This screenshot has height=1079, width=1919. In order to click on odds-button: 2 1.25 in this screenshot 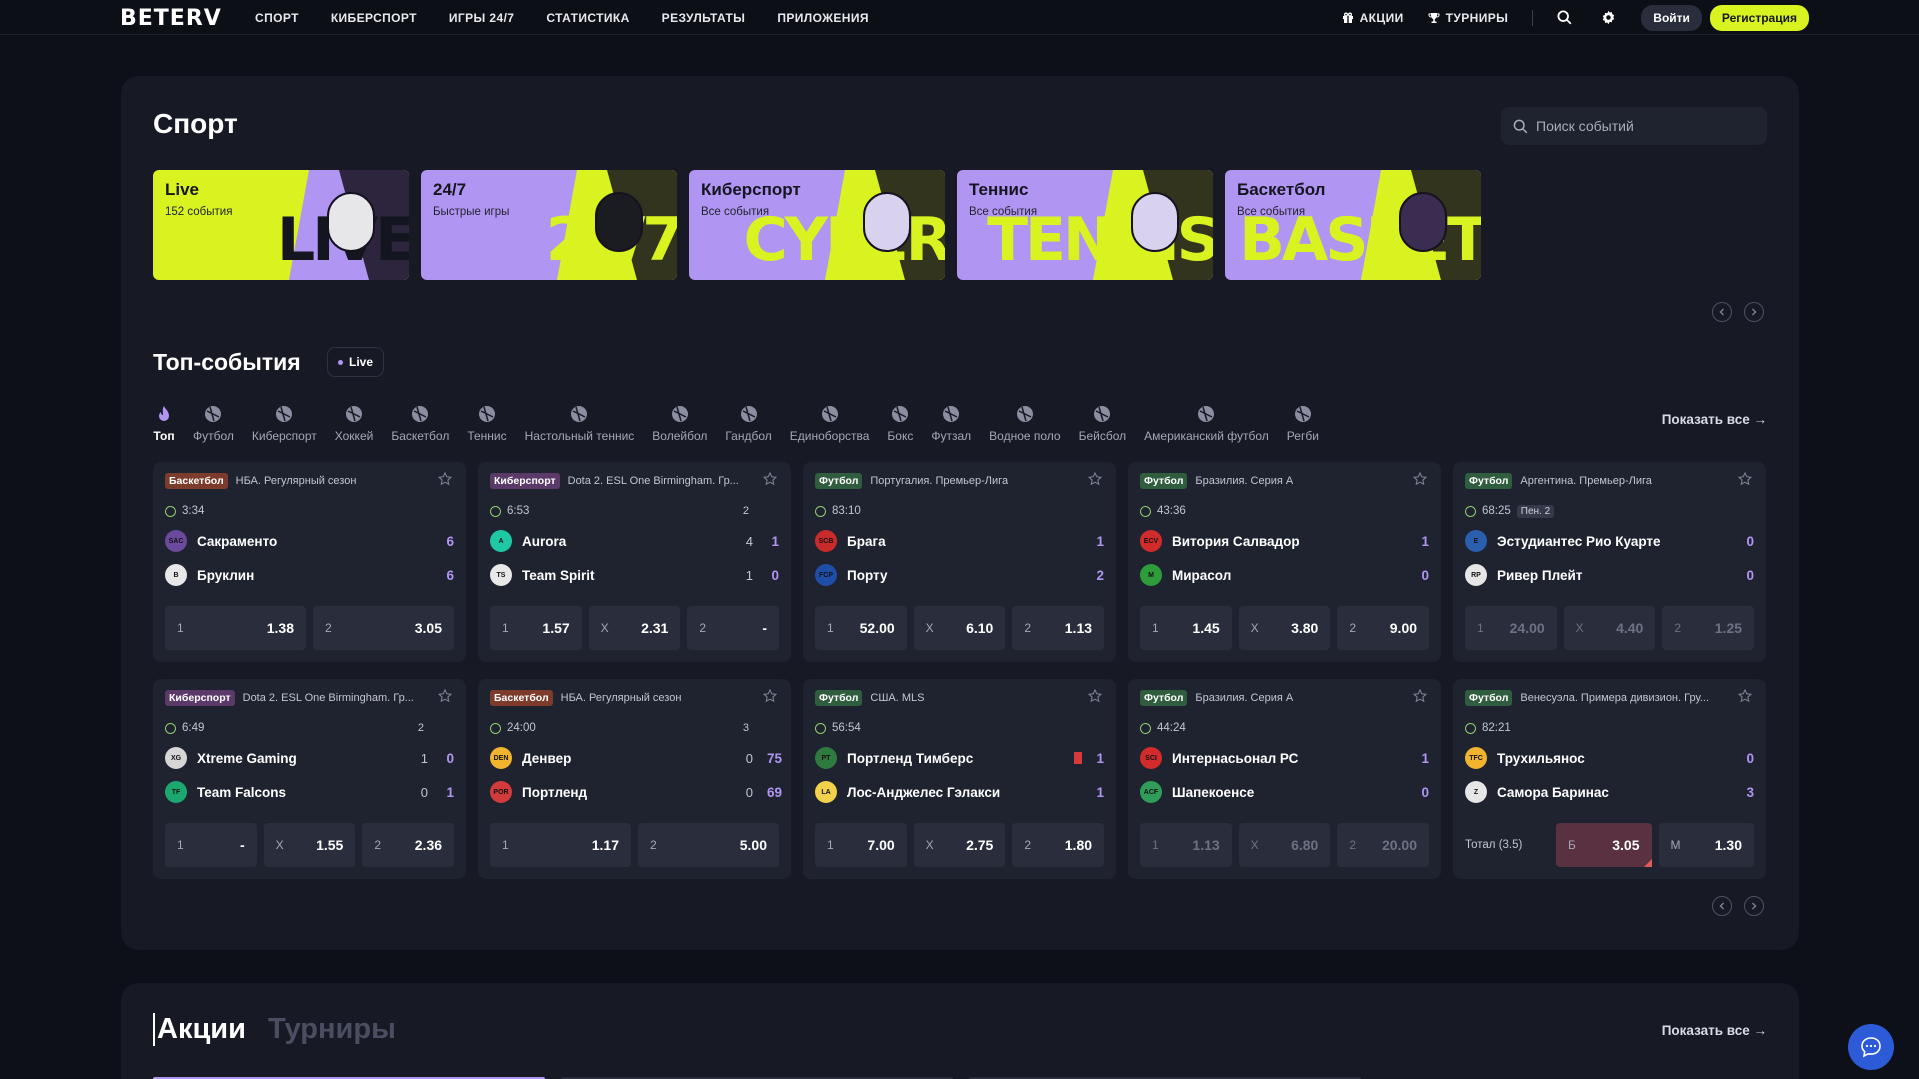, I will do `click(1708, 628)`.